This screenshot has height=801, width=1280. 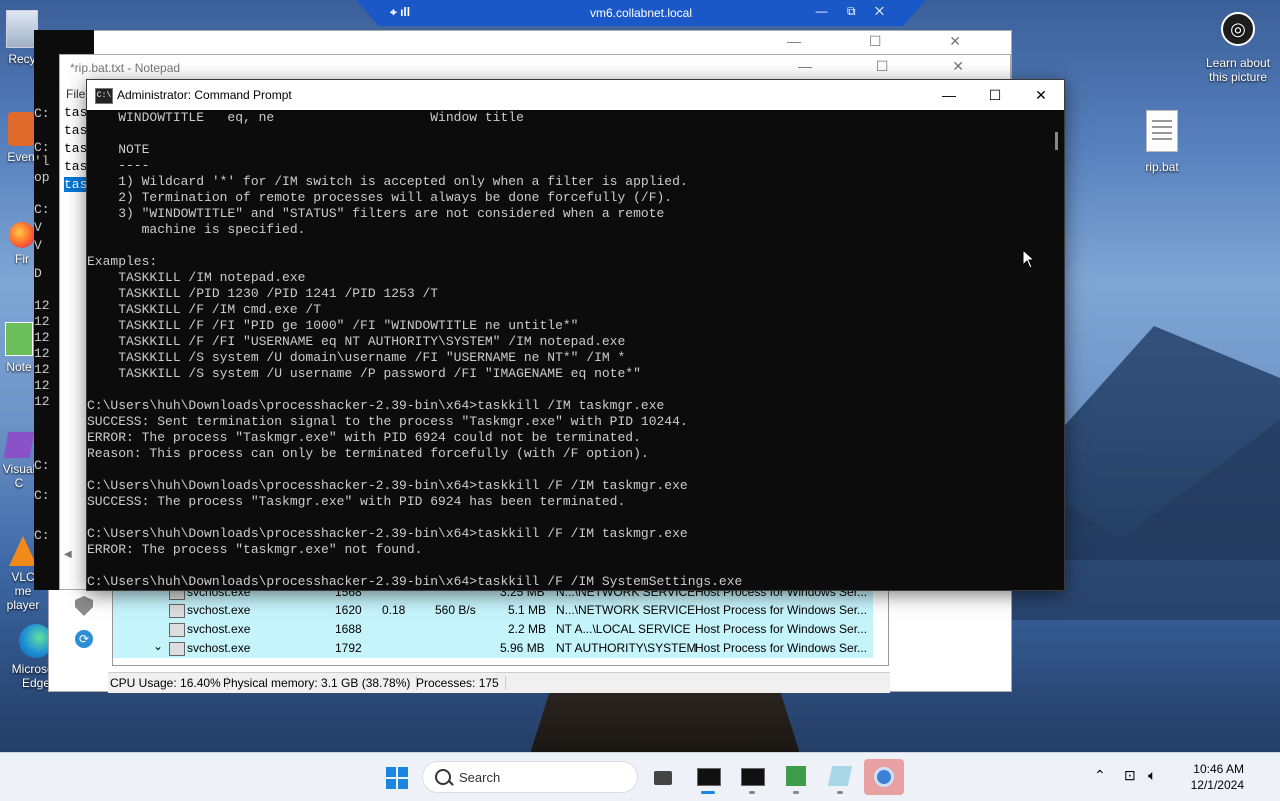 I want to click on notepad-app-icon, so click(x=796, y=776).